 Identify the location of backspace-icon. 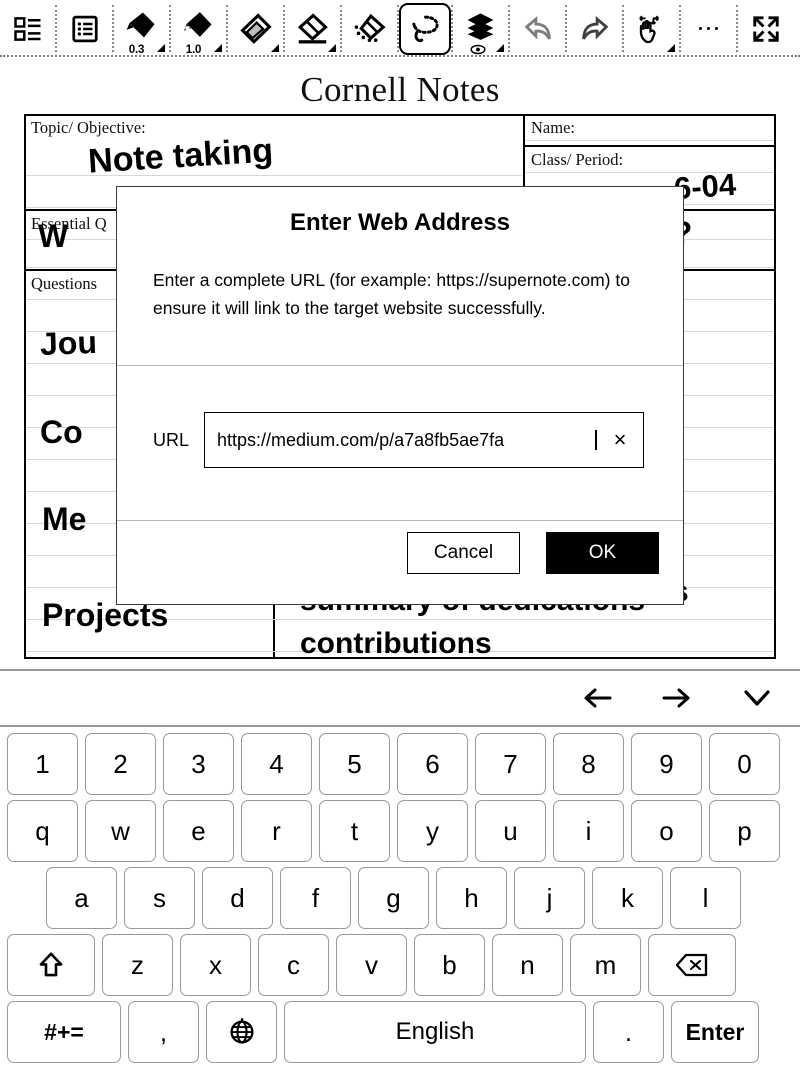
(691, 965).